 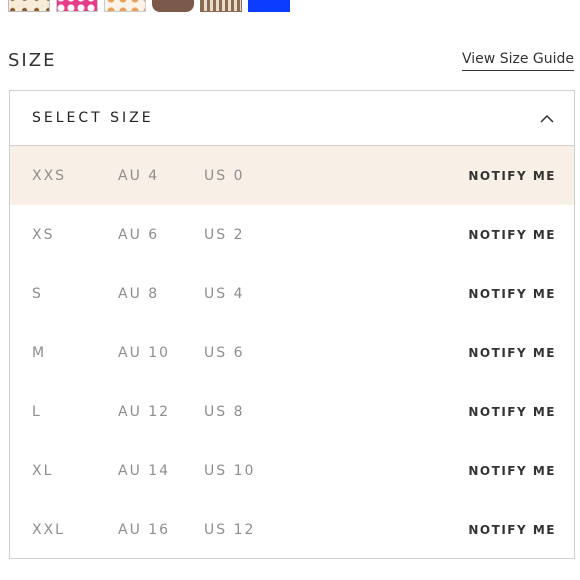 What do you see at coordinates (173, 6) in the screenshot?
I see `swatch-brown` at bounding box center [173, 6].